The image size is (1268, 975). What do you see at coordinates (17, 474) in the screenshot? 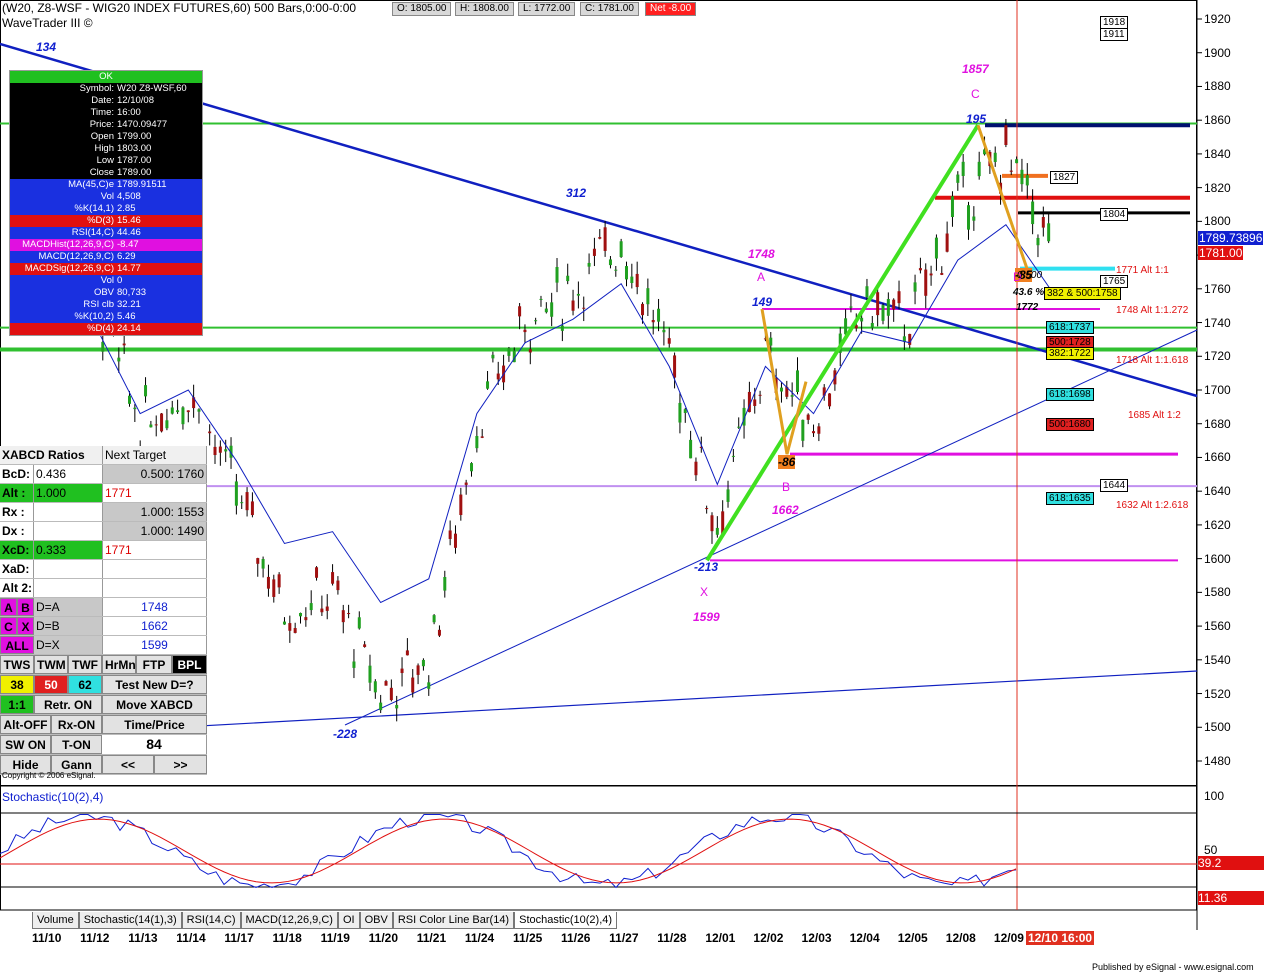
I see `xabcd-label: BcD:` at bounding box center [17, 474].